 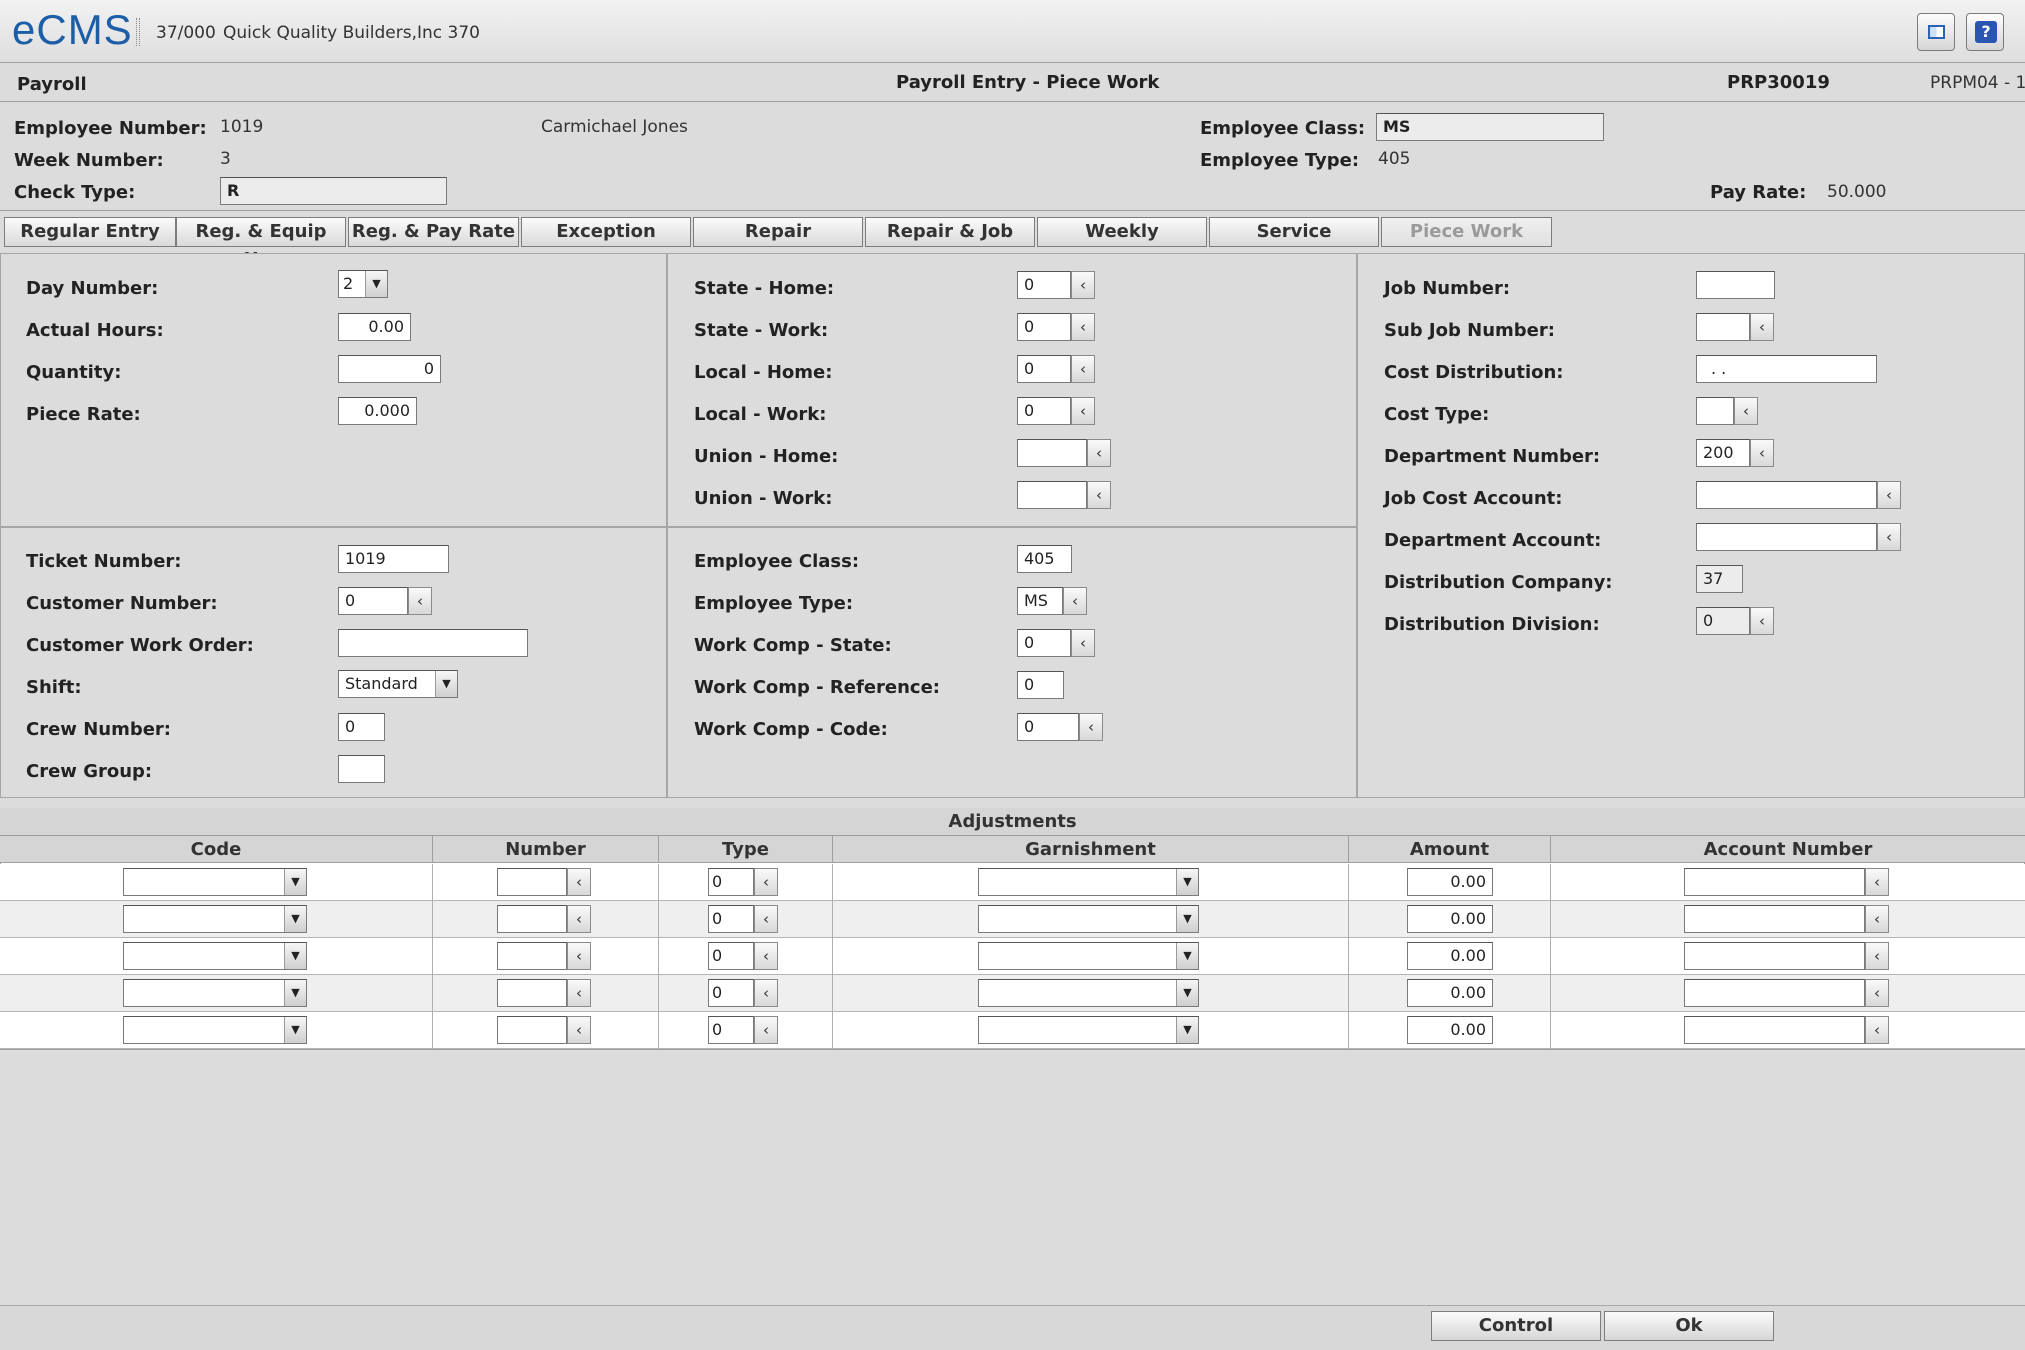 What do you see at coordinates (373, 601) in the screenshot?
I see `customer-number-field: 0` at bounding box center [373, 601].